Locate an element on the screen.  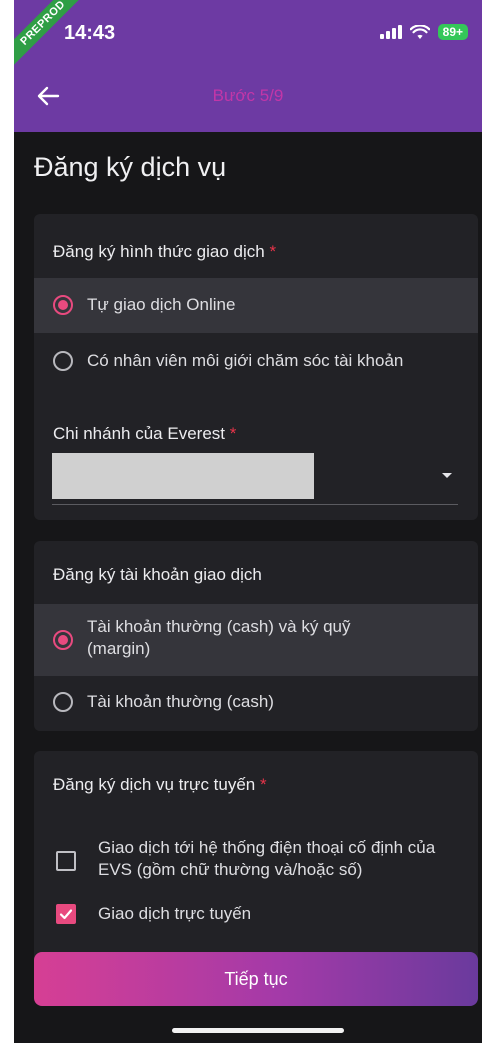
continue-button: Tiếp tục is located at coordinates (256, 979).